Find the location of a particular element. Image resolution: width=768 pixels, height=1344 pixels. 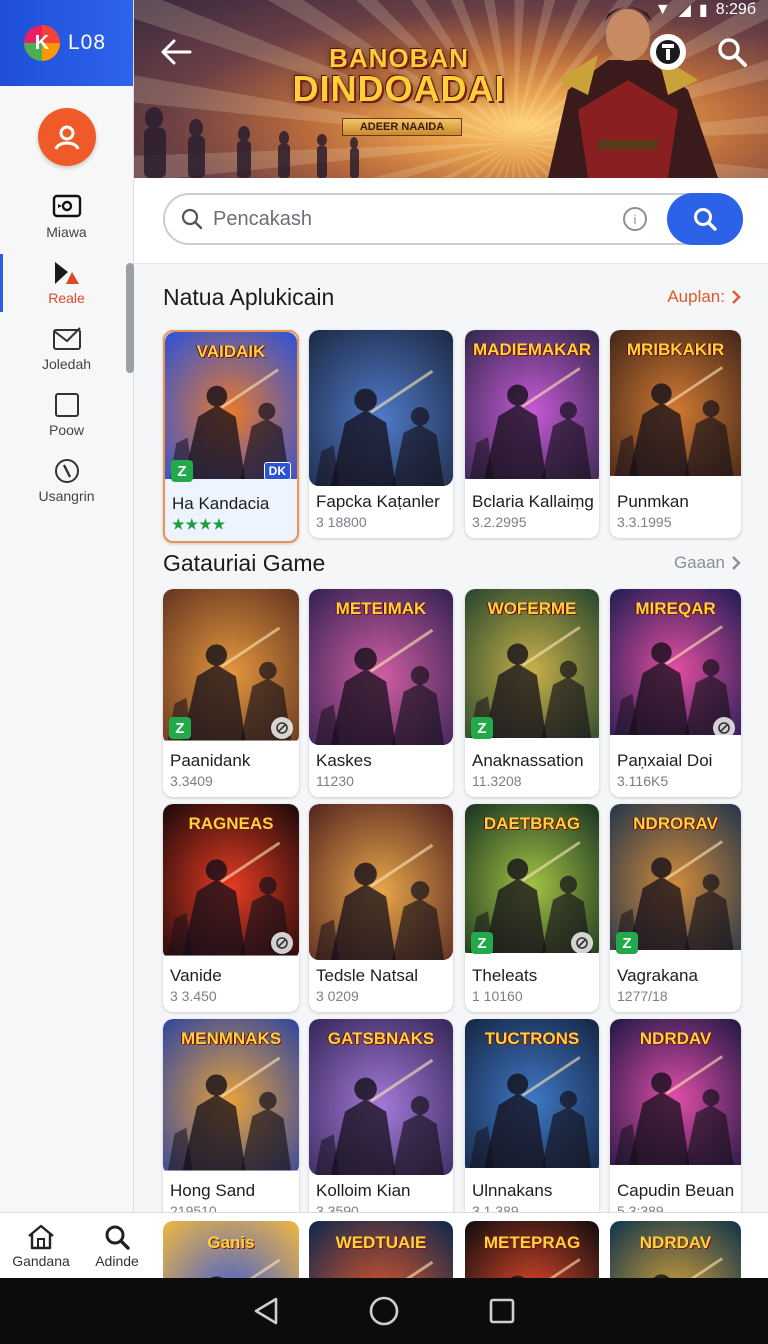

info-button is located at coordinates (668, 52).